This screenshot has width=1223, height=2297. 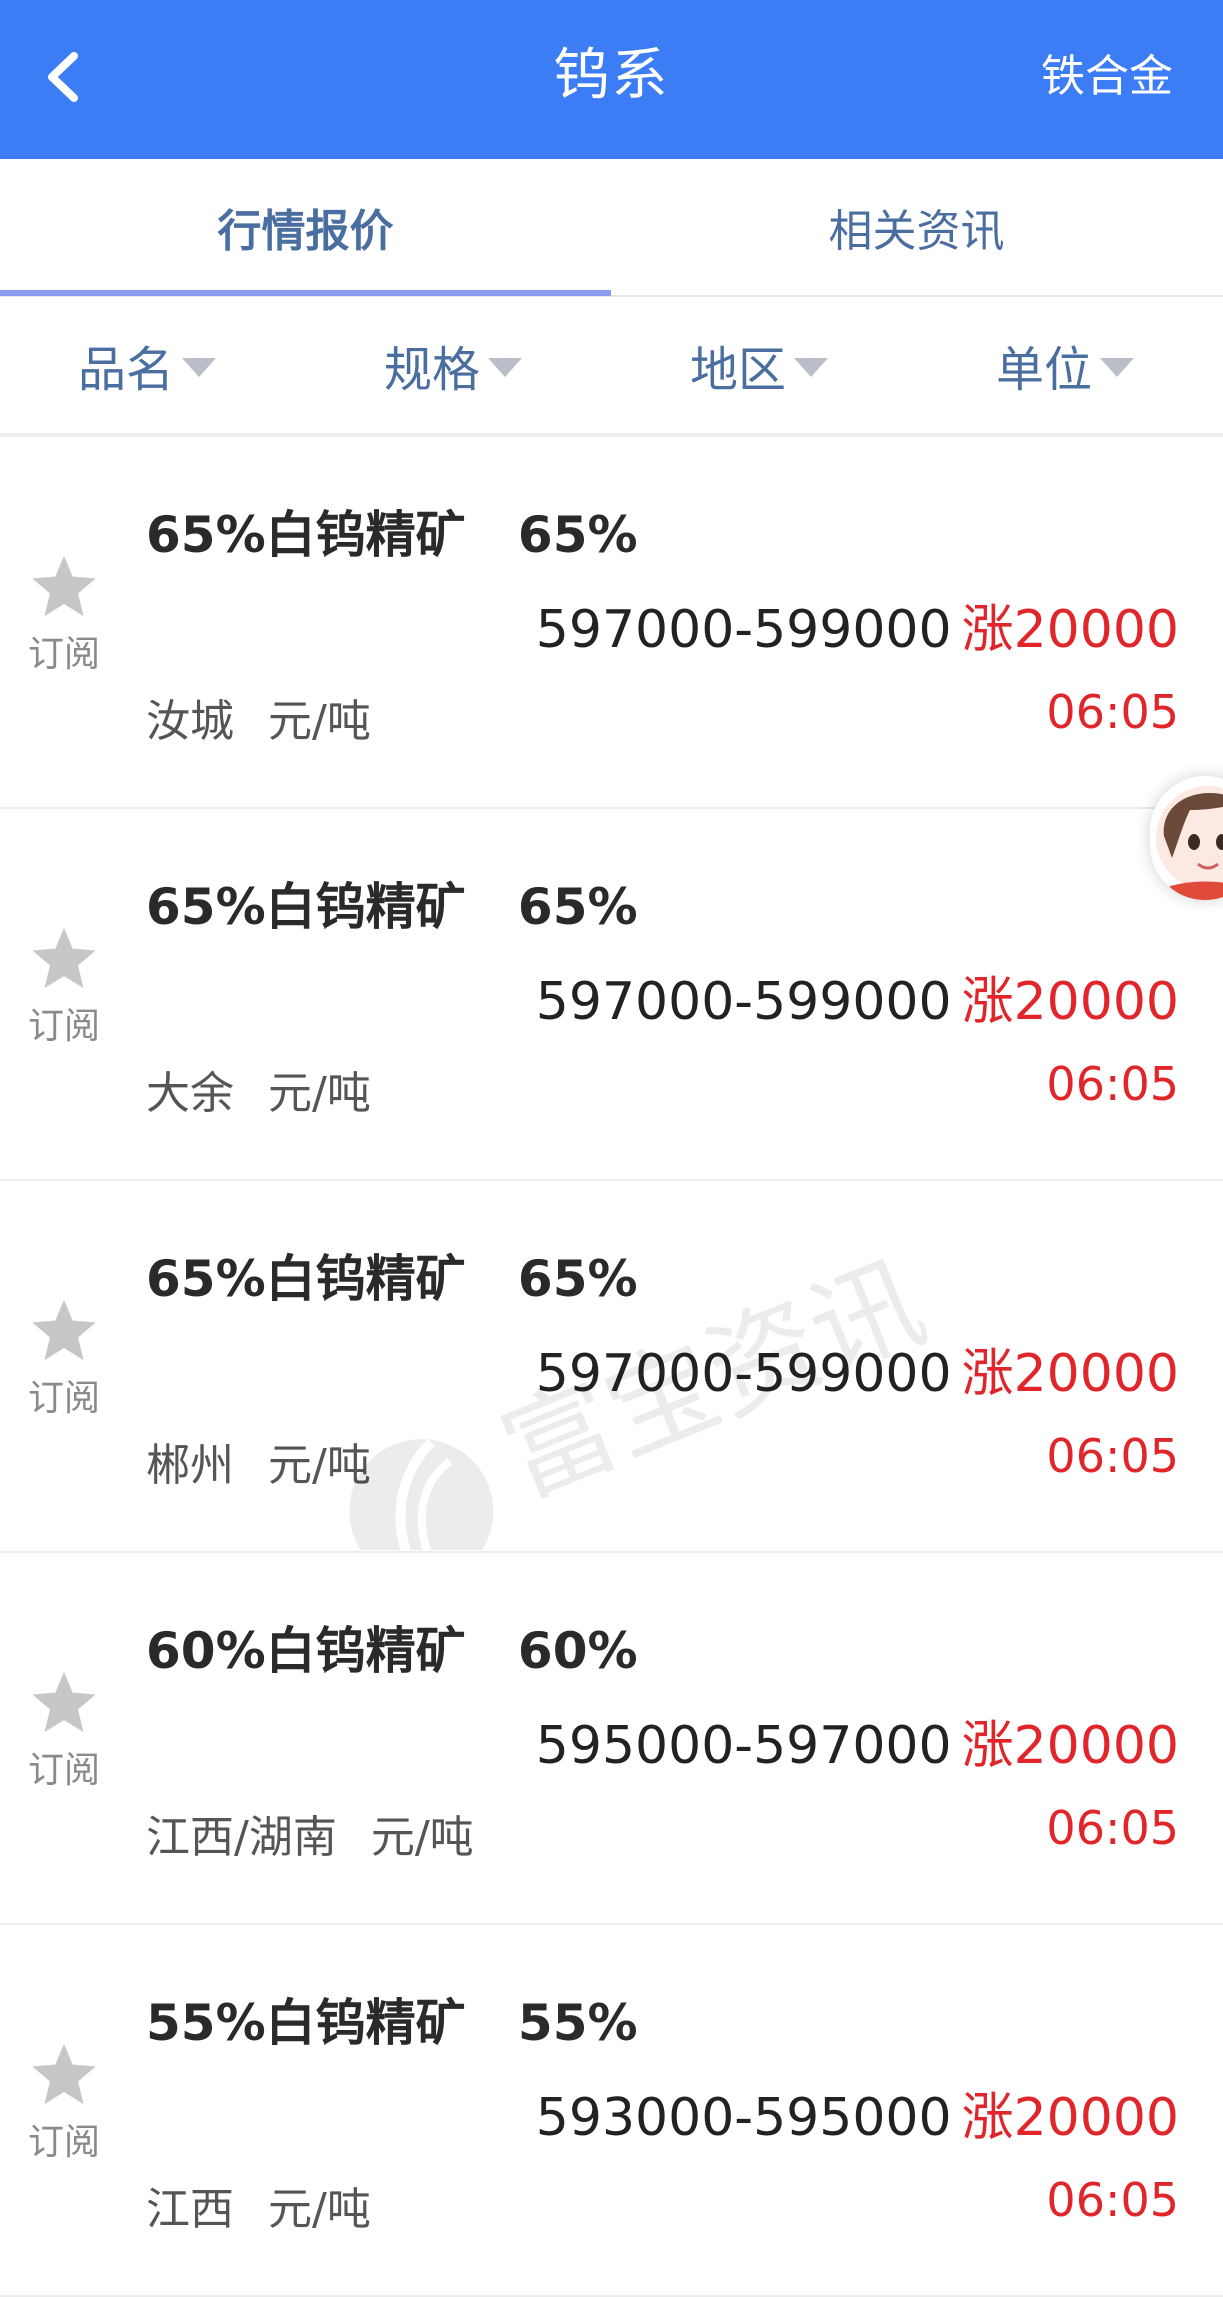 What do you see at coordinates (241, 1837) in the screenshot?
I see `region: 江西/湖南` at bounding box center [241, 1837].